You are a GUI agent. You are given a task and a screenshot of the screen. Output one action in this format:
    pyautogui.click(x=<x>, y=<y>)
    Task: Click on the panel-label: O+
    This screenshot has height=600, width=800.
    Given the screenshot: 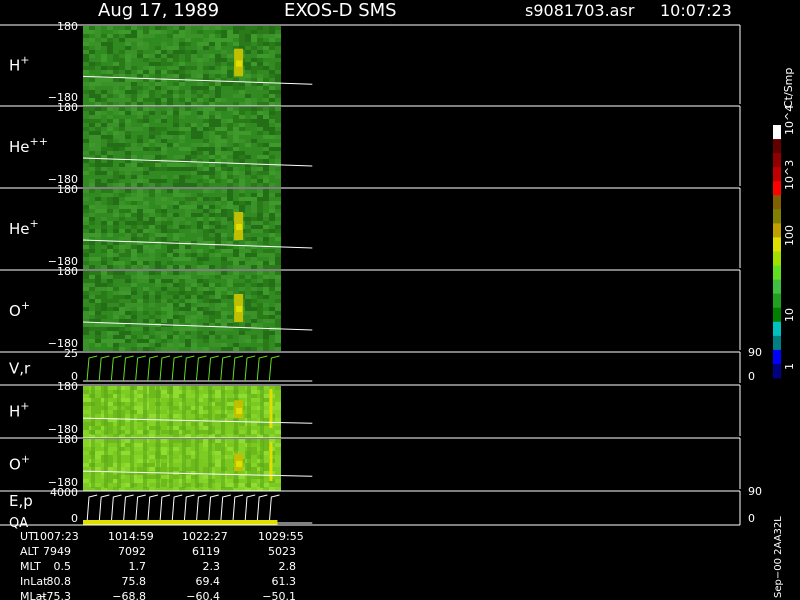 What is the action you would take?
    pyautogui.click(x=19, y=309)
    